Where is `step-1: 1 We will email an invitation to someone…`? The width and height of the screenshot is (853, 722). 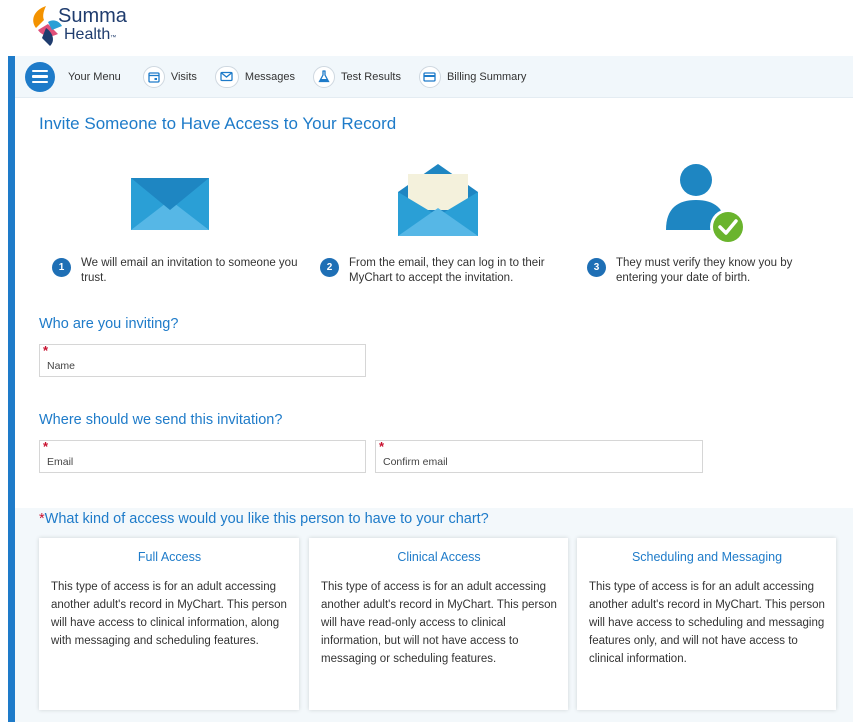 step-1: 1 We will email an invitation to someone… is located at coordinates (177, 271).